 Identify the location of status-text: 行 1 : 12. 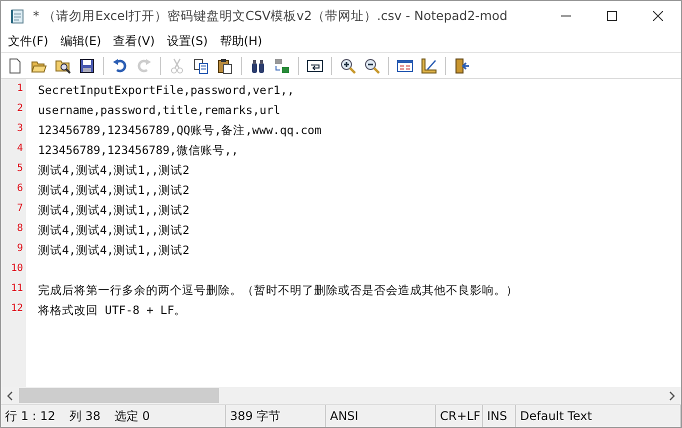
(30, 416).